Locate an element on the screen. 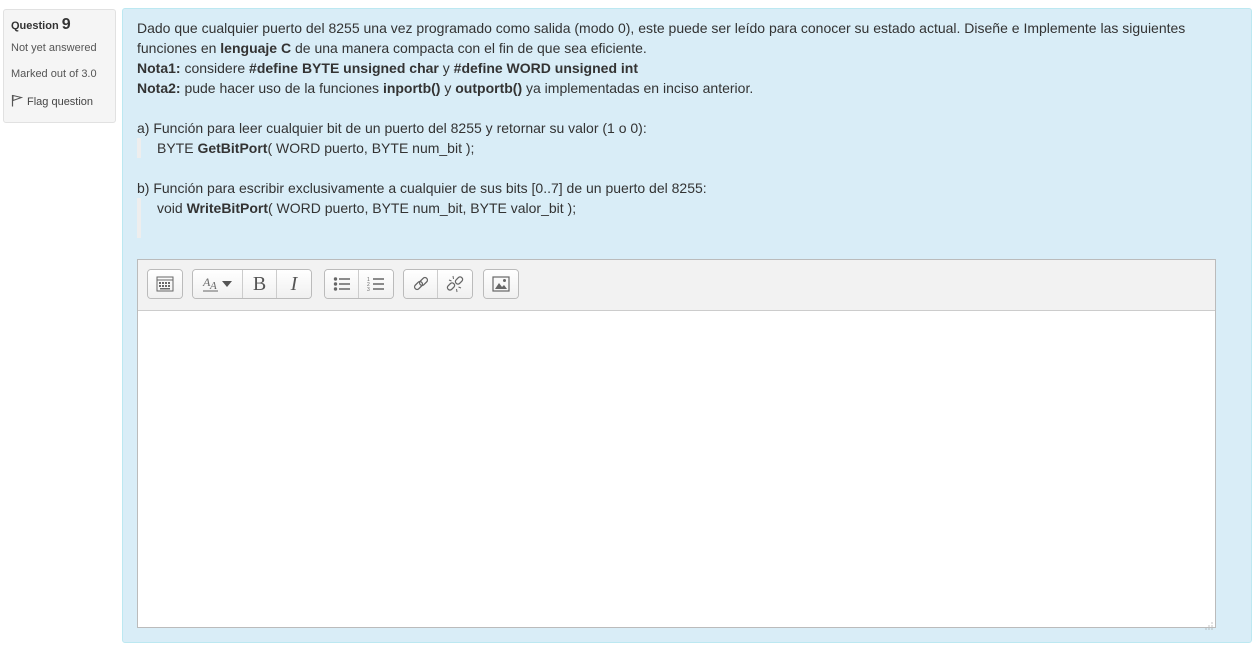 This screenshot has height=652, width=1258. link-button is located at coordinates (421, 284).